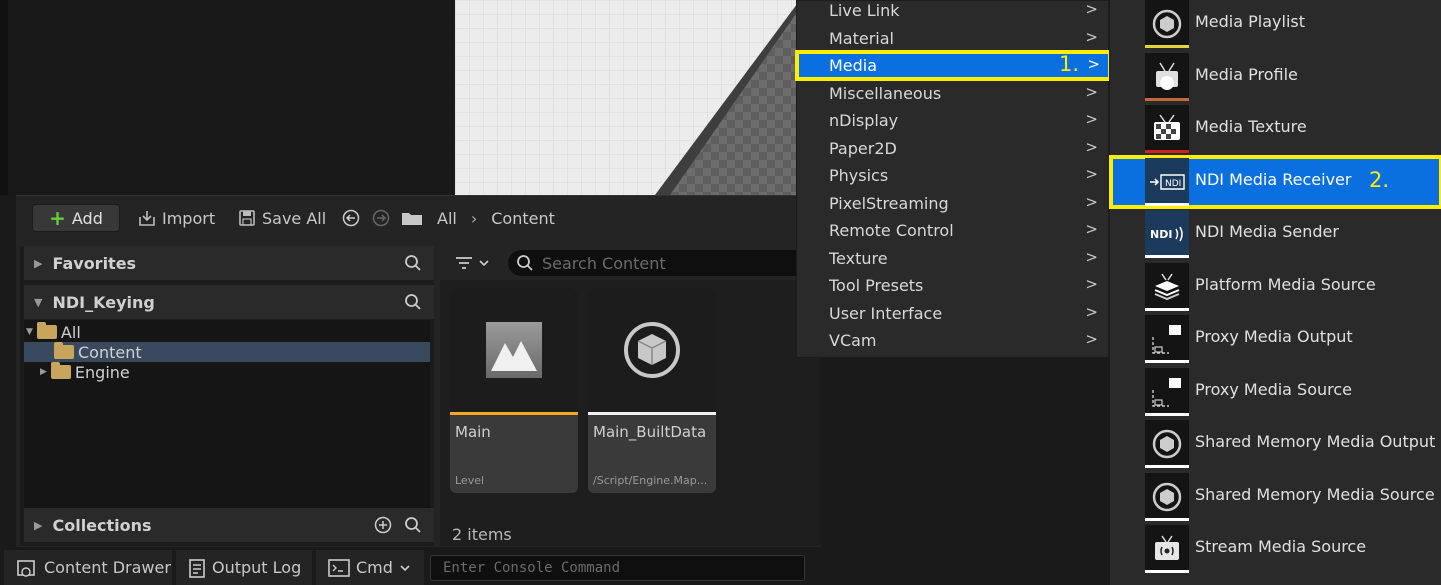 This screenshot has height=585, width=1441. What do you see at coordinates (952, 340) in the screenshot?
I see `menu-item-vcam: VCam >` at bounding box center [952, 340].